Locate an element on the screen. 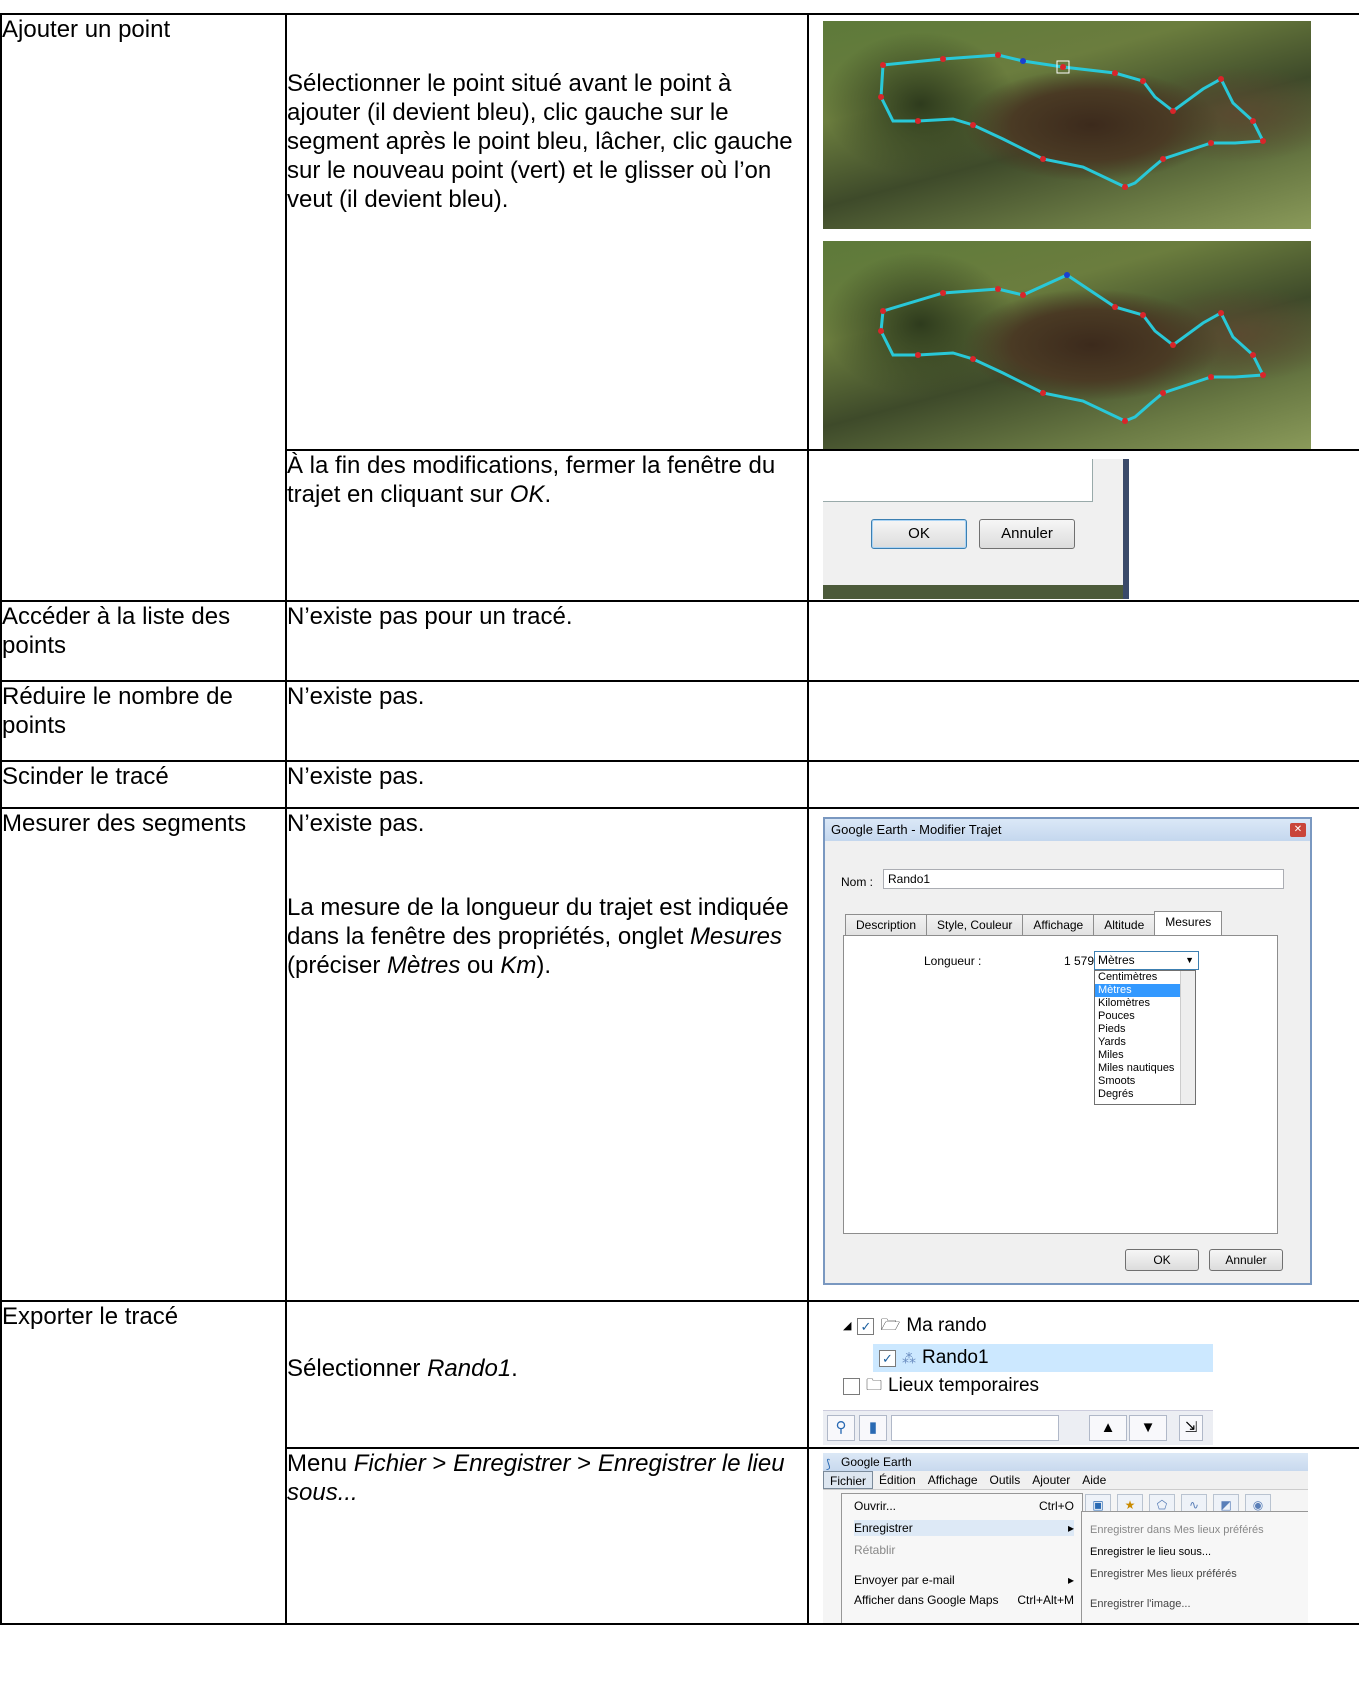  image-cell: OK Annuler is located at coordinates (1083, 525).